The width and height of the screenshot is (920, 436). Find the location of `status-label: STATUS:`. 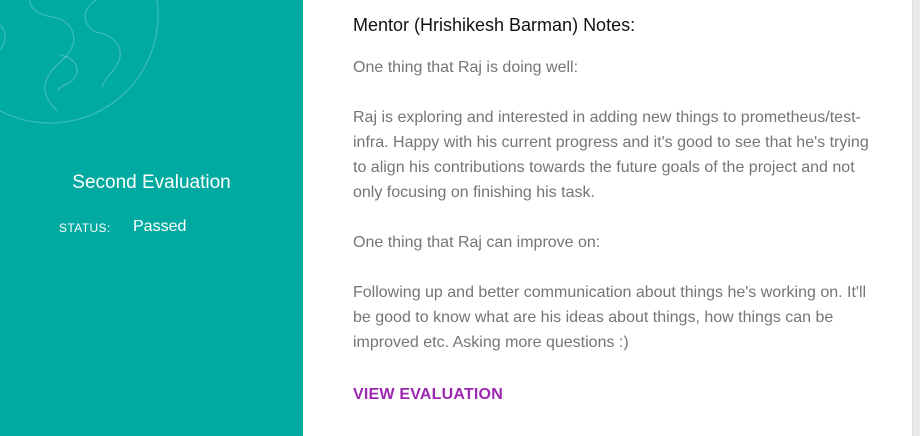

status-label: STATUS: is located at coordinates (85, 228).